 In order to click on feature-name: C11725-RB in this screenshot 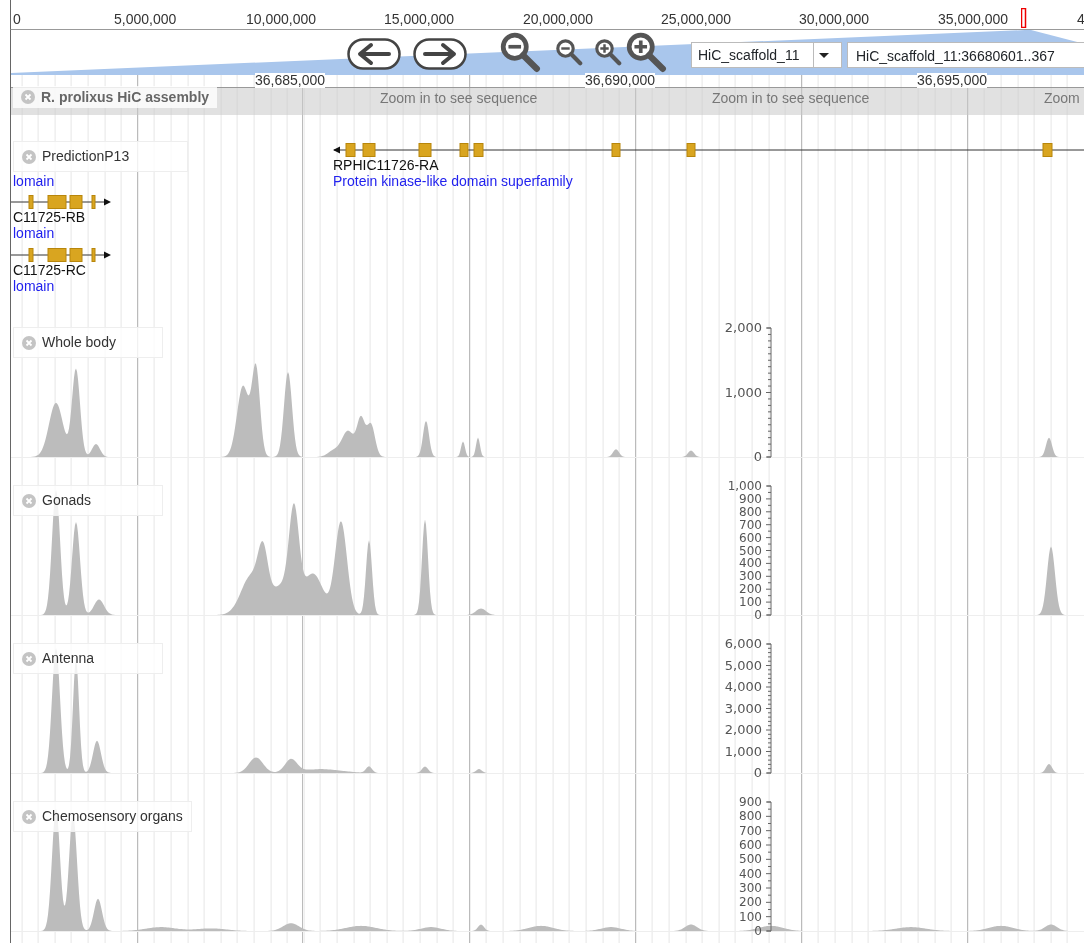, I will do `click(49, 217)`.